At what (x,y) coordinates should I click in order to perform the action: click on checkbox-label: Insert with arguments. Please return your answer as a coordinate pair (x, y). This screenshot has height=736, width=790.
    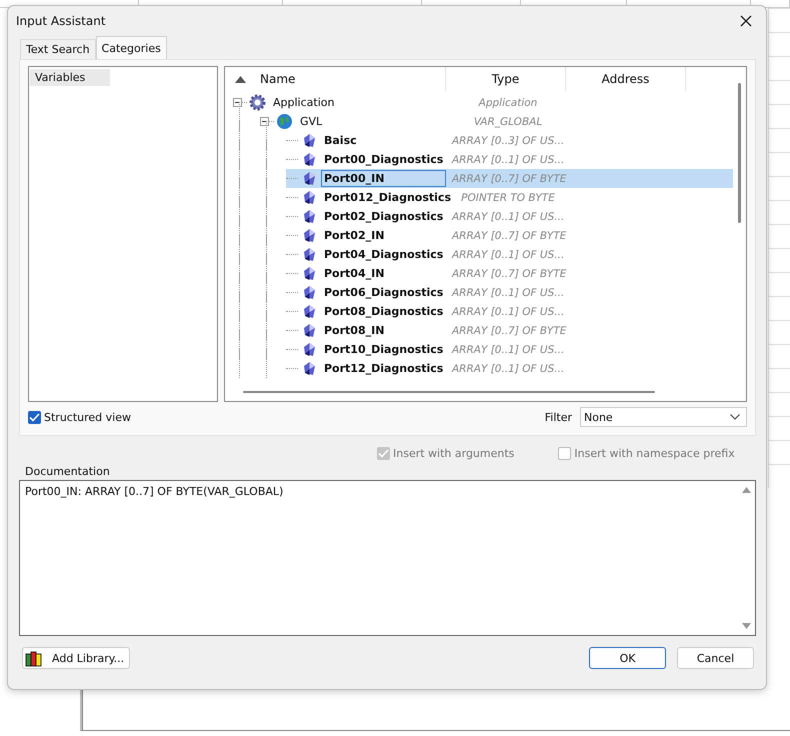
    Looking at the image, I should click on (453, 453).